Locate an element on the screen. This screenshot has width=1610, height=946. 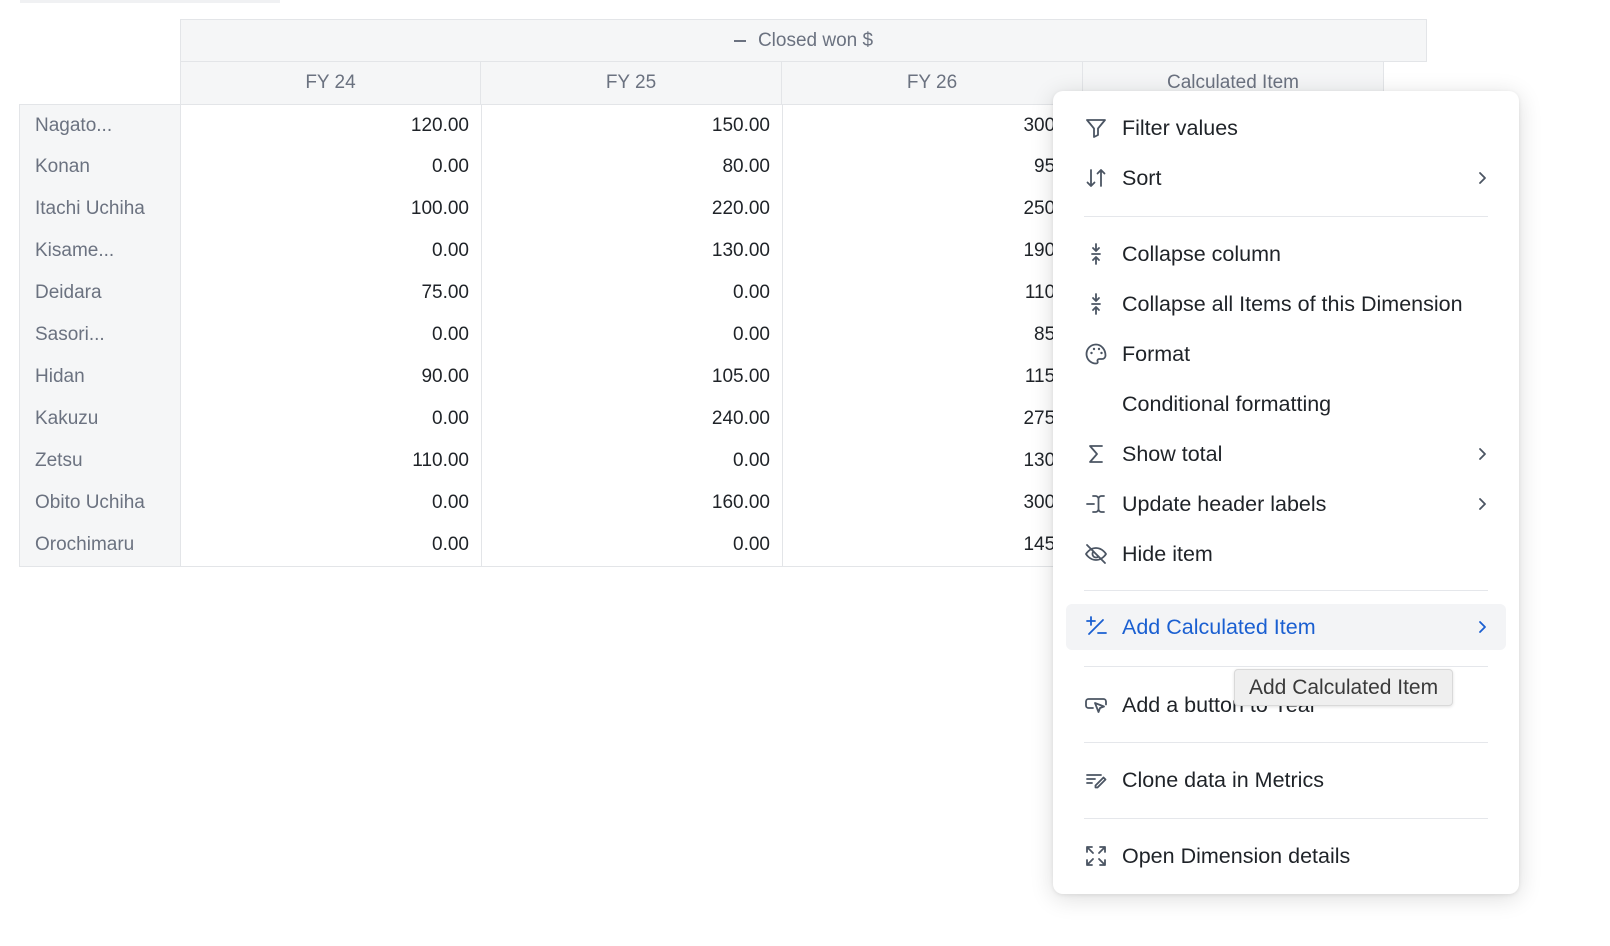
menu-item-filter-values: Filter values is located at coordinates (1286, 128).